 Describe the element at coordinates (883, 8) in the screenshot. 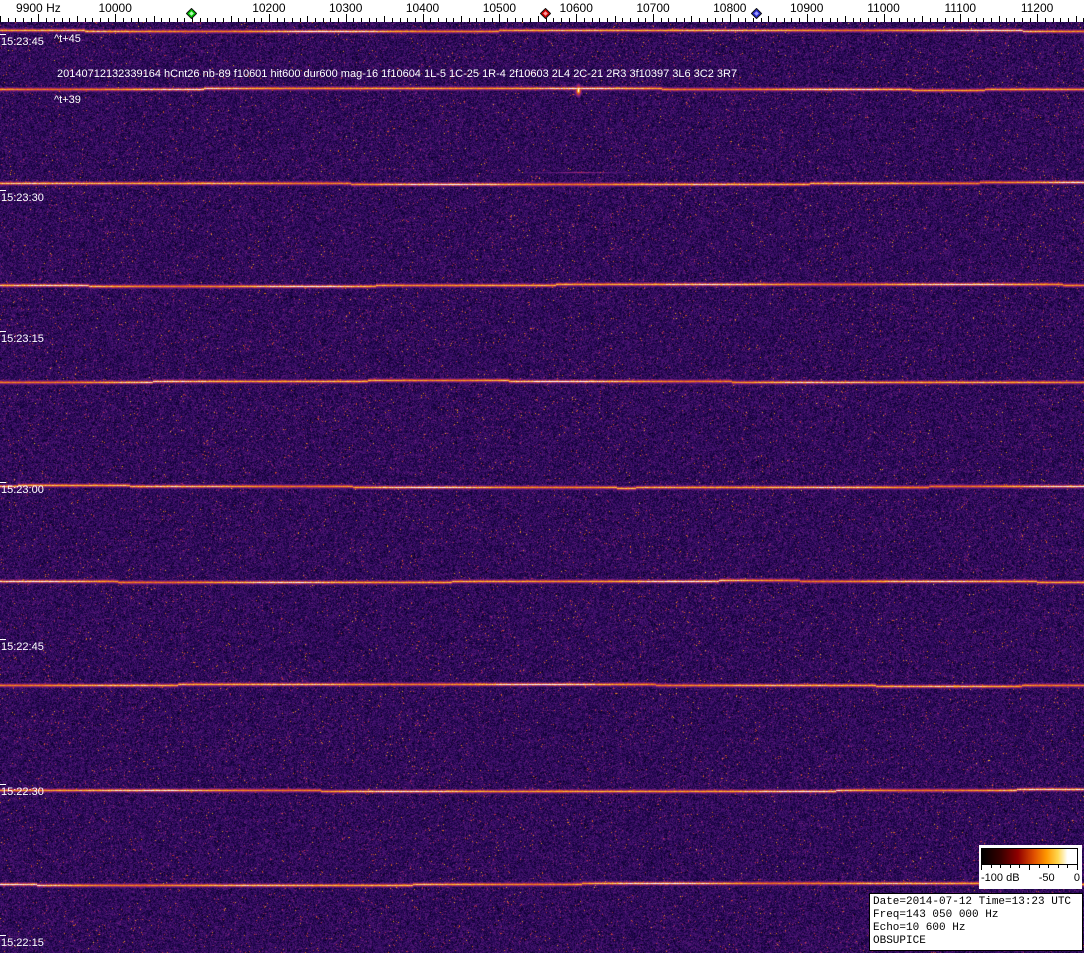

I see `freq-label: 11000` at that location.